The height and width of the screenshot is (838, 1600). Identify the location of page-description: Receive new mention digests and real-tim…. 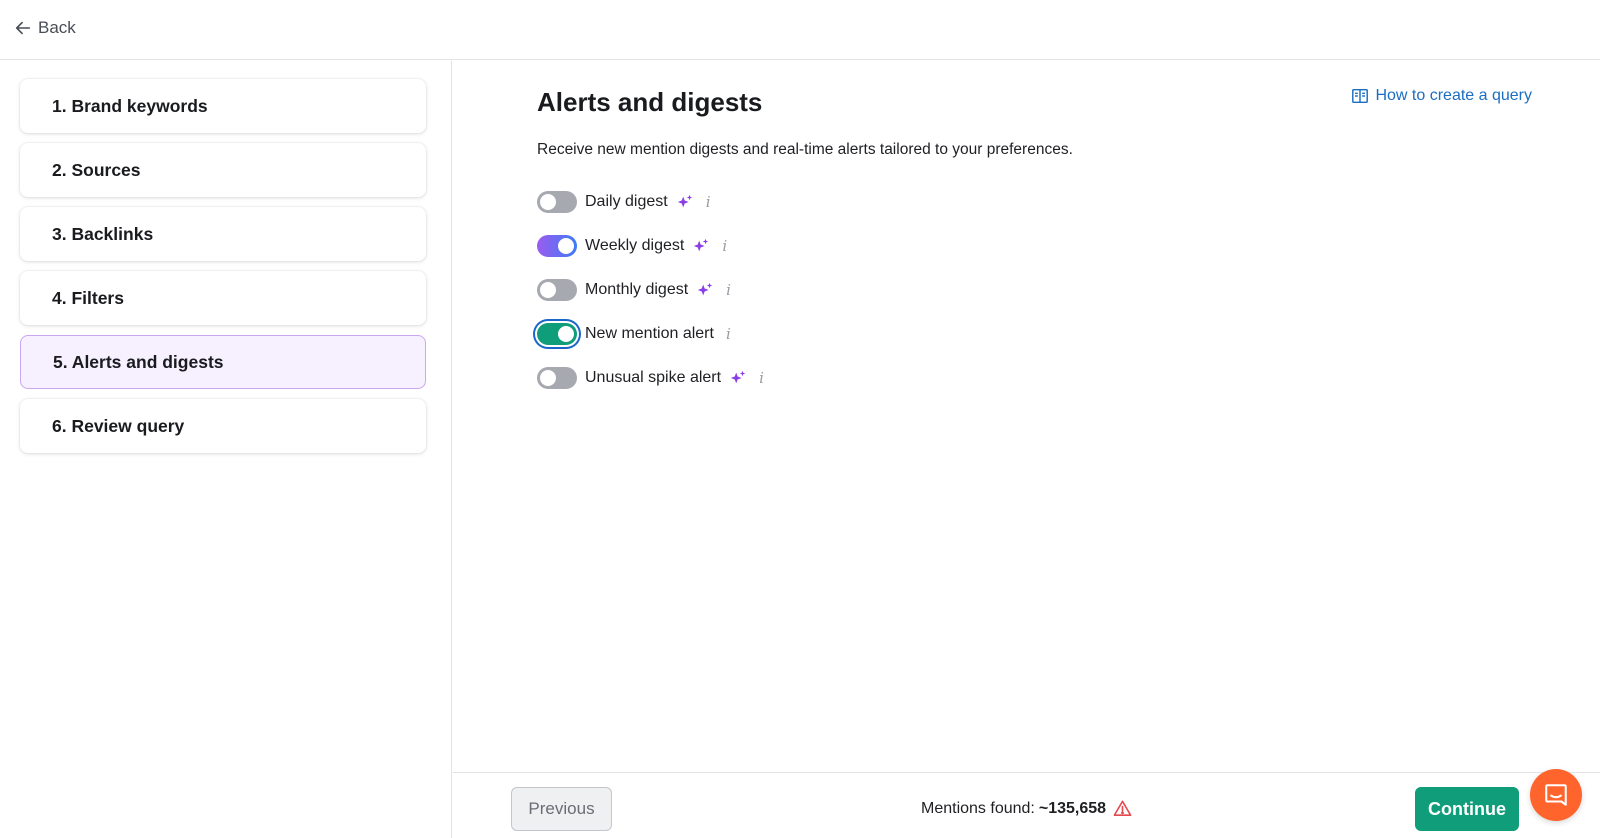
(805, 149).